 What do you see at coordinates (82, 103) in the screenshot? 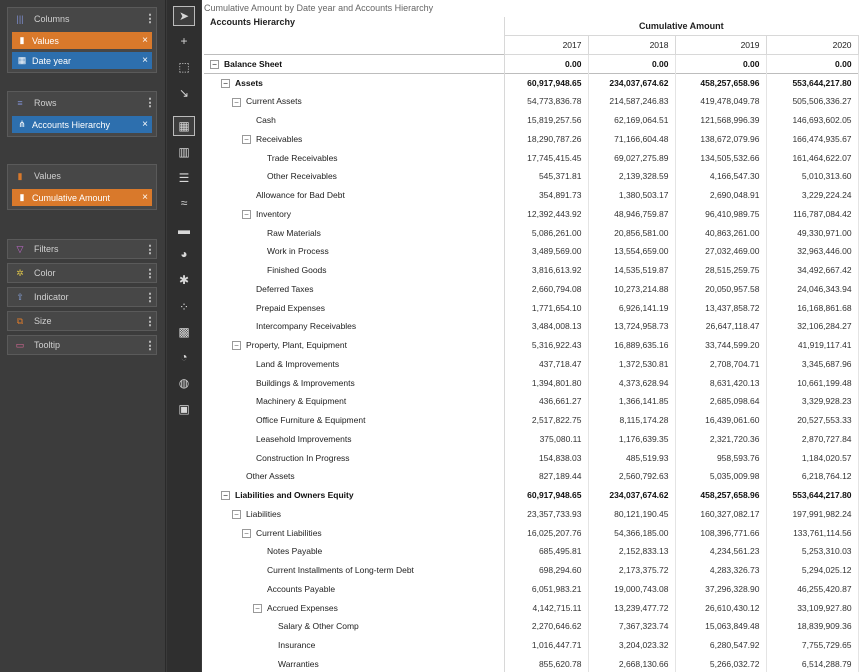
I see `rows-well-header: ≡ Rows ⋮` at bounding box center [82, 103].